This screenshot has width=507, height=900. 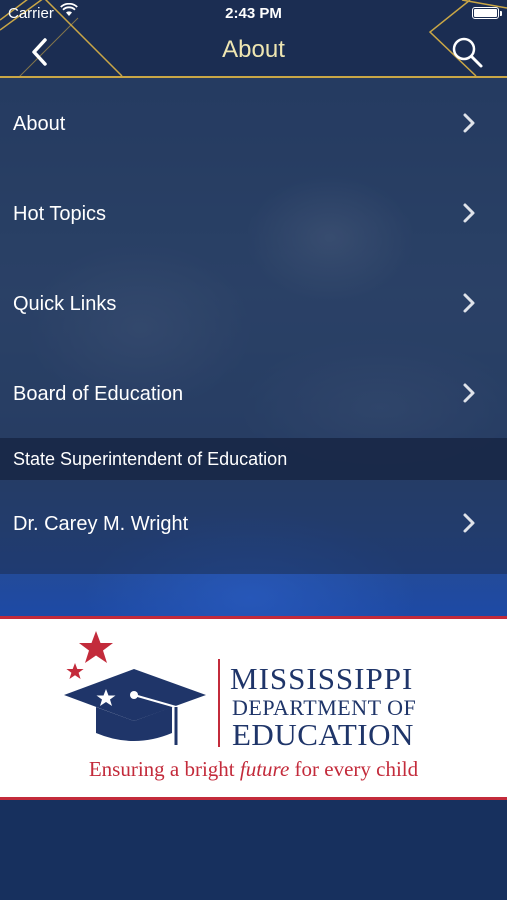 I want to click on logo-divider, so click(x=219, y=703).